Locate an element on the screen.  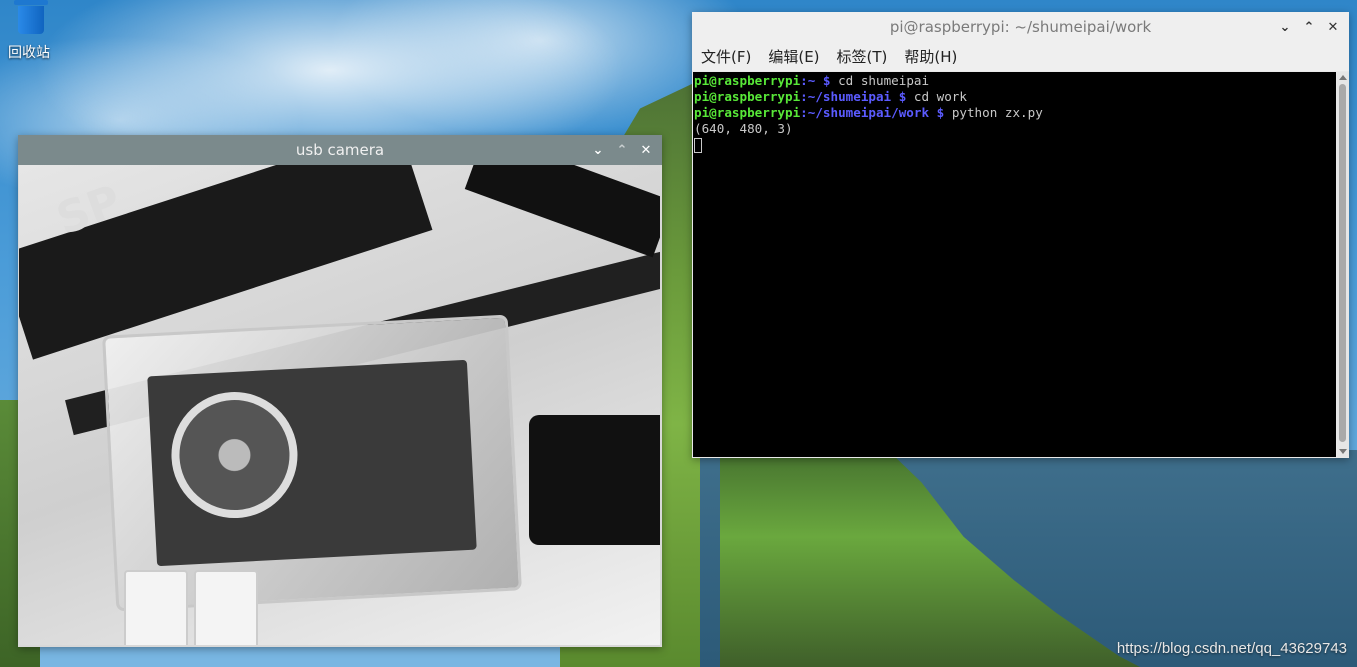
trash-desktop-icon: 回收站 is located at coordinates (29, 31).